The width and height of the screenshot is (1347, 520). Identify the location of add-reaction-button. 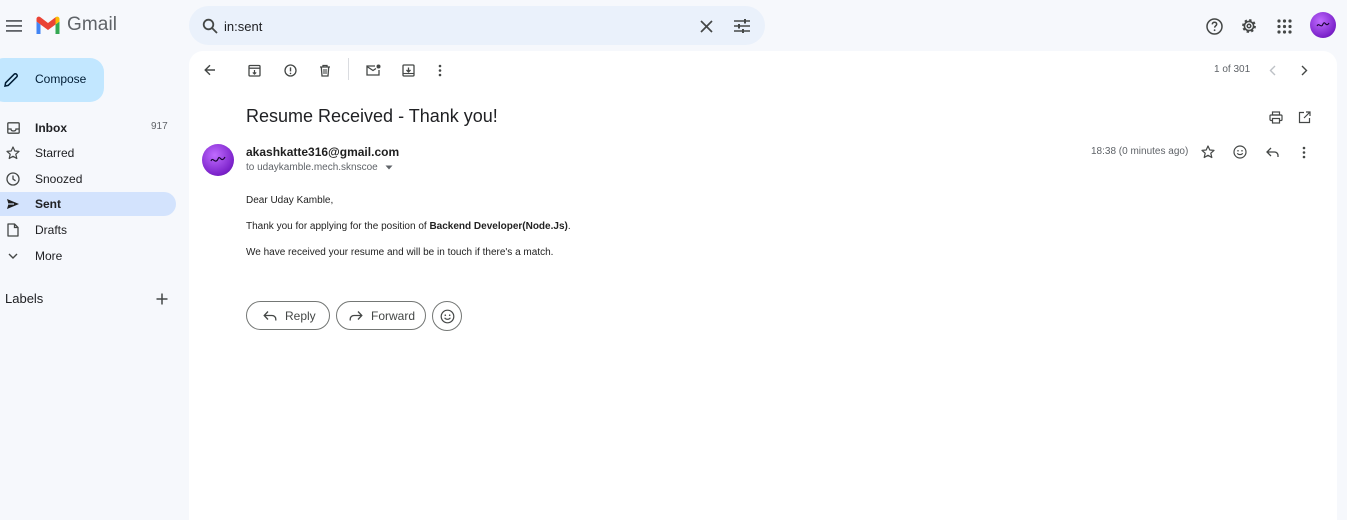
(1240, 152).